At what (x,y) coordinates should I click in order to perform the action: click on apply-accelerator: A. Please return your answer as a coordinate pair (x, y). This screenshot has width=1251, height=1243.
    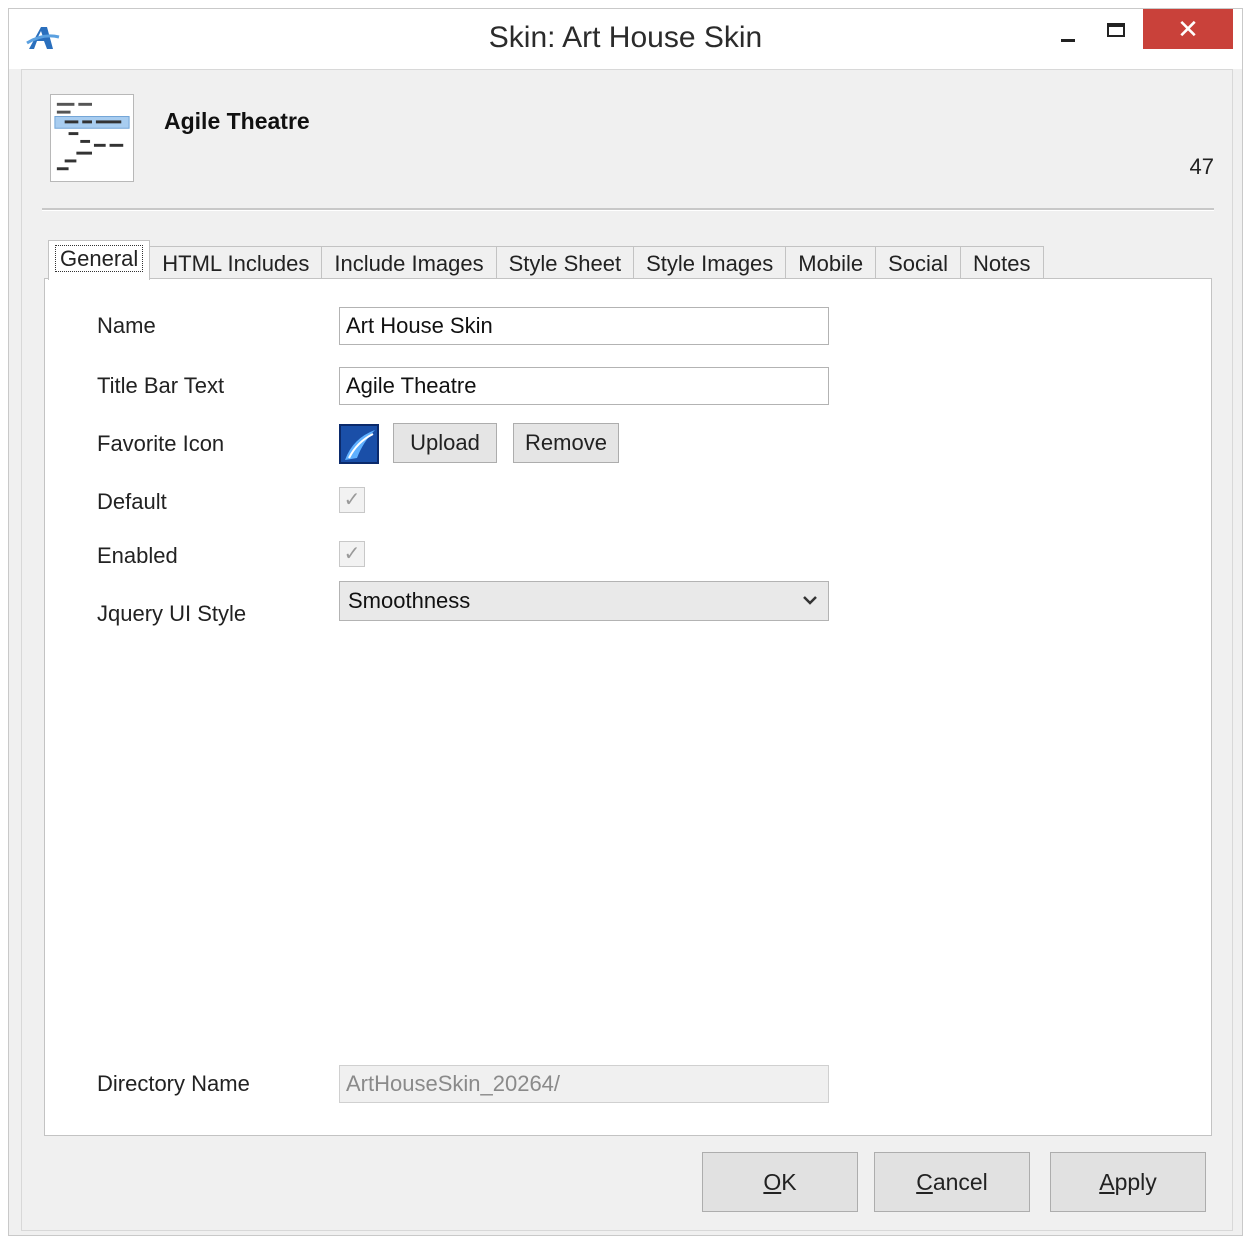
    Looking at the image, I should click on (1107, 1182).